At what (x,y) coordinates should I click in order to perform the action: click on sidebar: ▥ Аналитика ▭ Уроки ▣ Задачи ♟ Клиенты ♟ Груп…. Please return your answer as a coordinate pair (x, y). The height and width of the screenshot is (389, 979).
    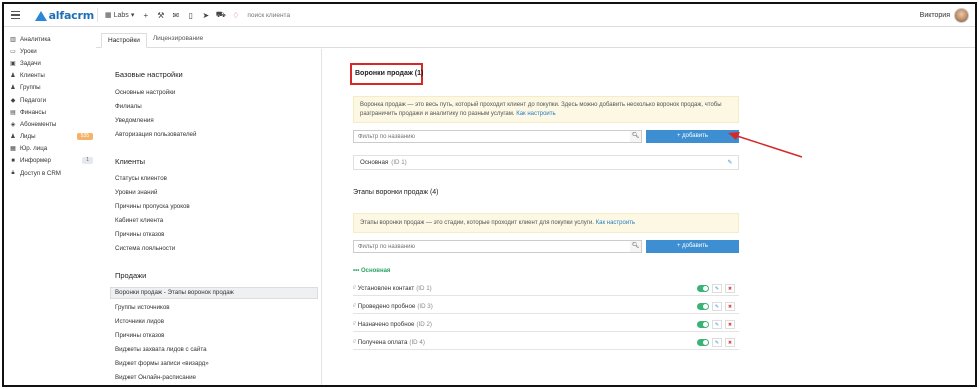
    Looking at the image, I should click on (50, 206).